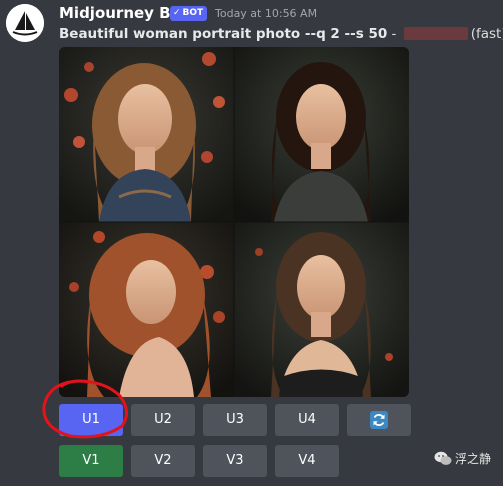 The image size is (503, 486). Describe the element at coordinates (472, 459) in the screenshot. I see `watermark-text: 浮之静` at that location.